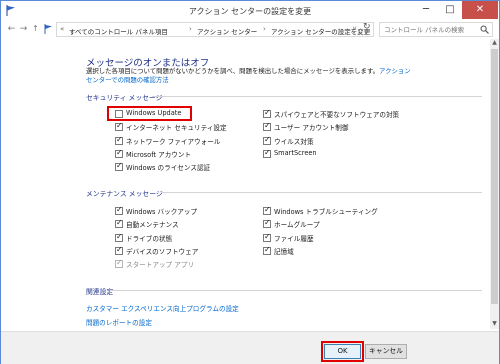 Image resolution: width=500 pixels, height=364 pixels. I want to click on breadcrumb-action-center: アクション センター, so click(227, 31).